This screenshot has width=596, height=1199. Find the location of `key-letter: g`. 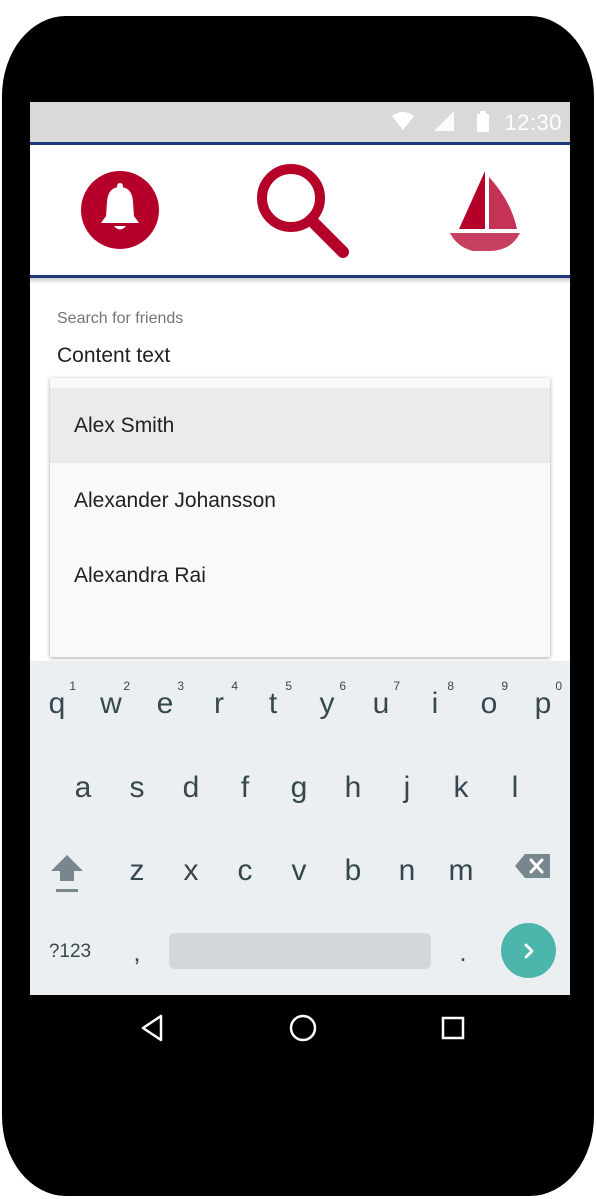

key-letter: g is located at coordinates (299, 787).